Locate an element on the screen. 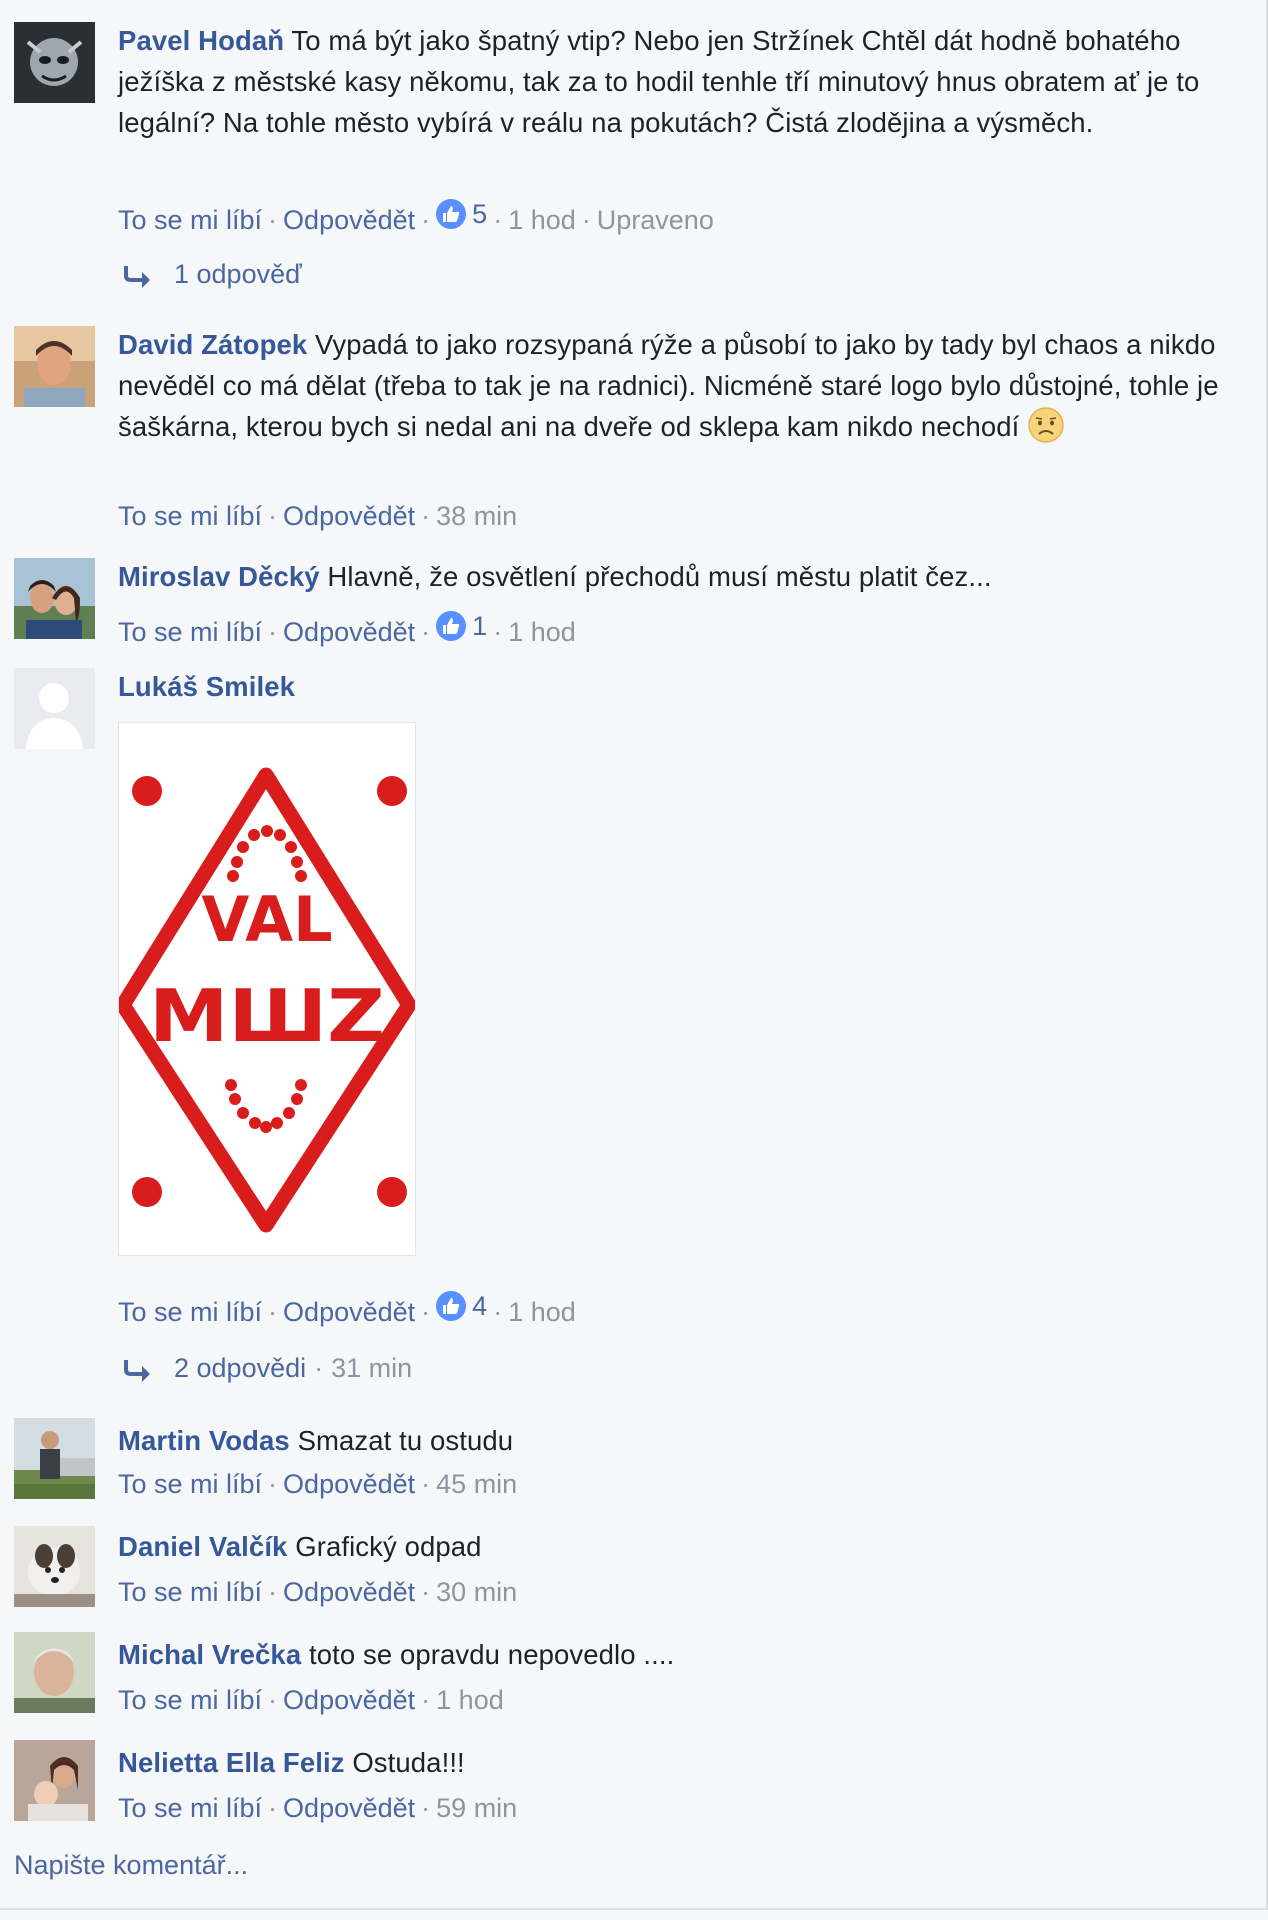 The height and width of the screenshot is (1920, 1268). comment-author: Nelietta Ella Feliz is located at coordinates (231, 1762).